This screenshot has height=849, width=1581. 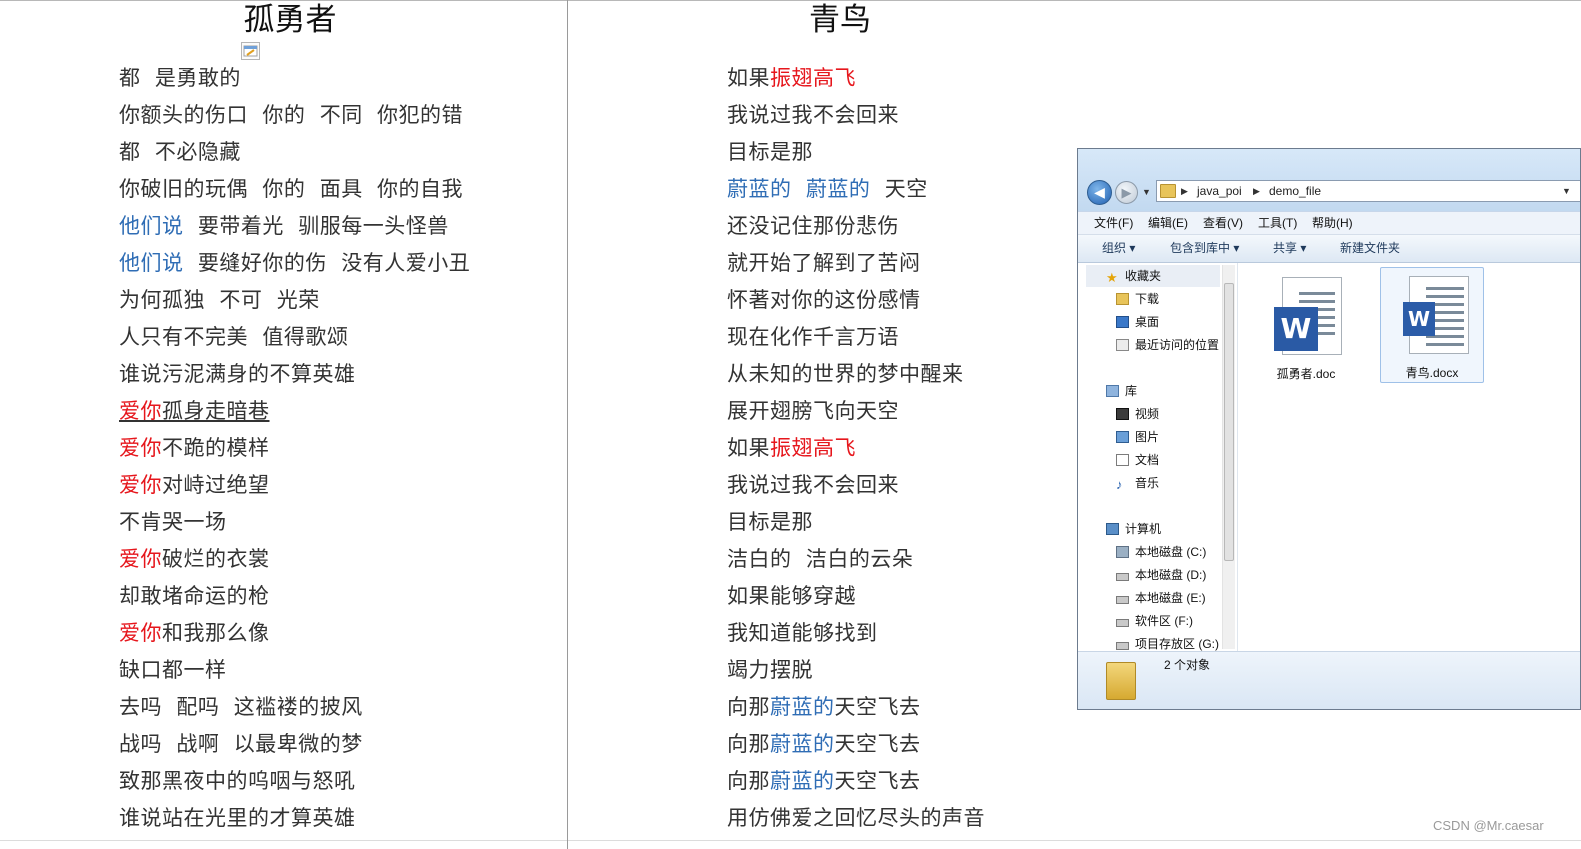 What do you see at coordinates (1133, 529) in the screenshot?
I see `nav-computer: 计算机` at bounding box center [1133, 529].